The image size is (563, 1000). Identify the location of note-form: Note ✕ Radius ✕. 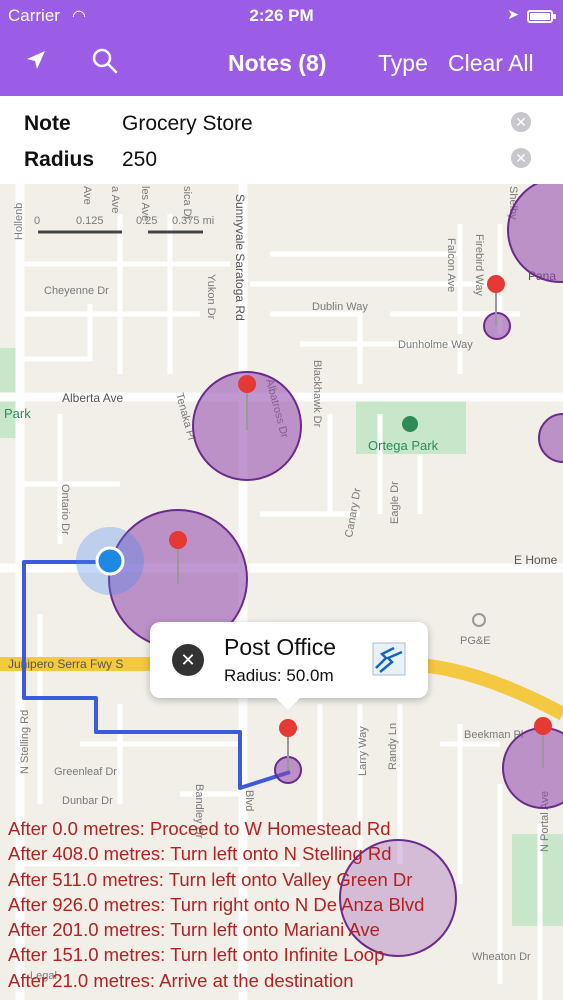
(281, 140).